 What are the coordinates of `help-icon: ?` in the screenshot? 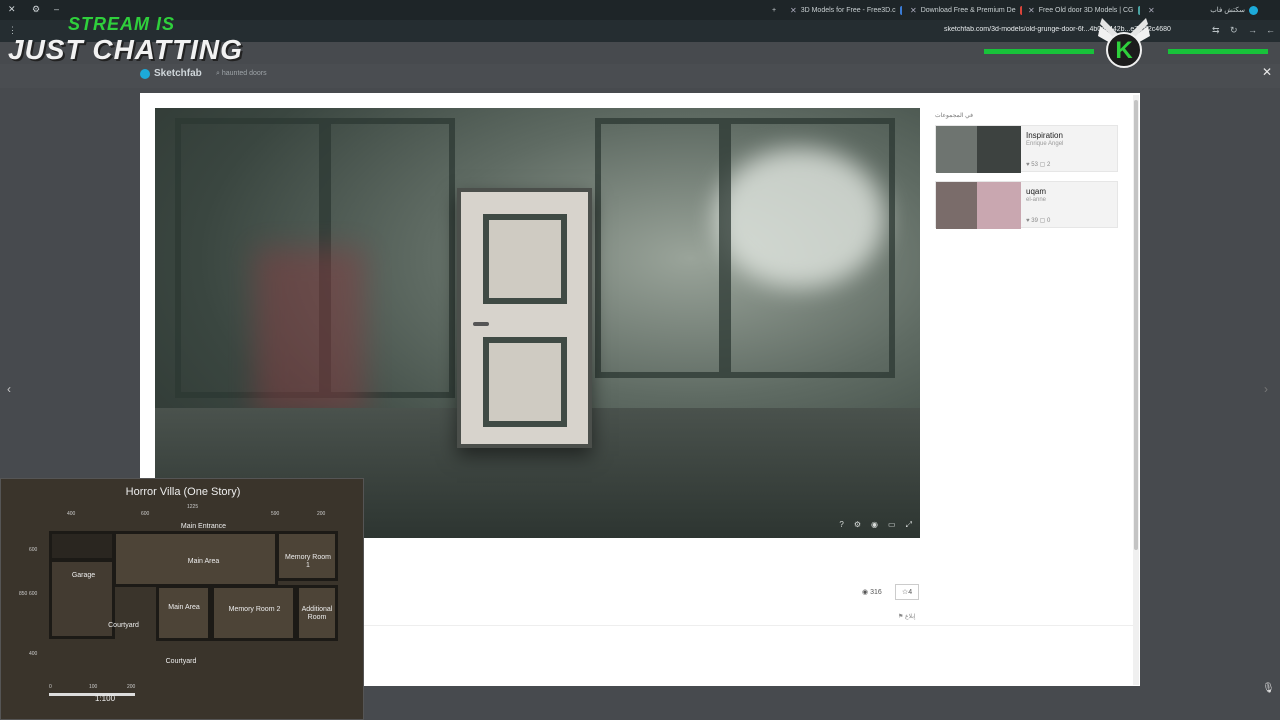 It's located at (841, 525).